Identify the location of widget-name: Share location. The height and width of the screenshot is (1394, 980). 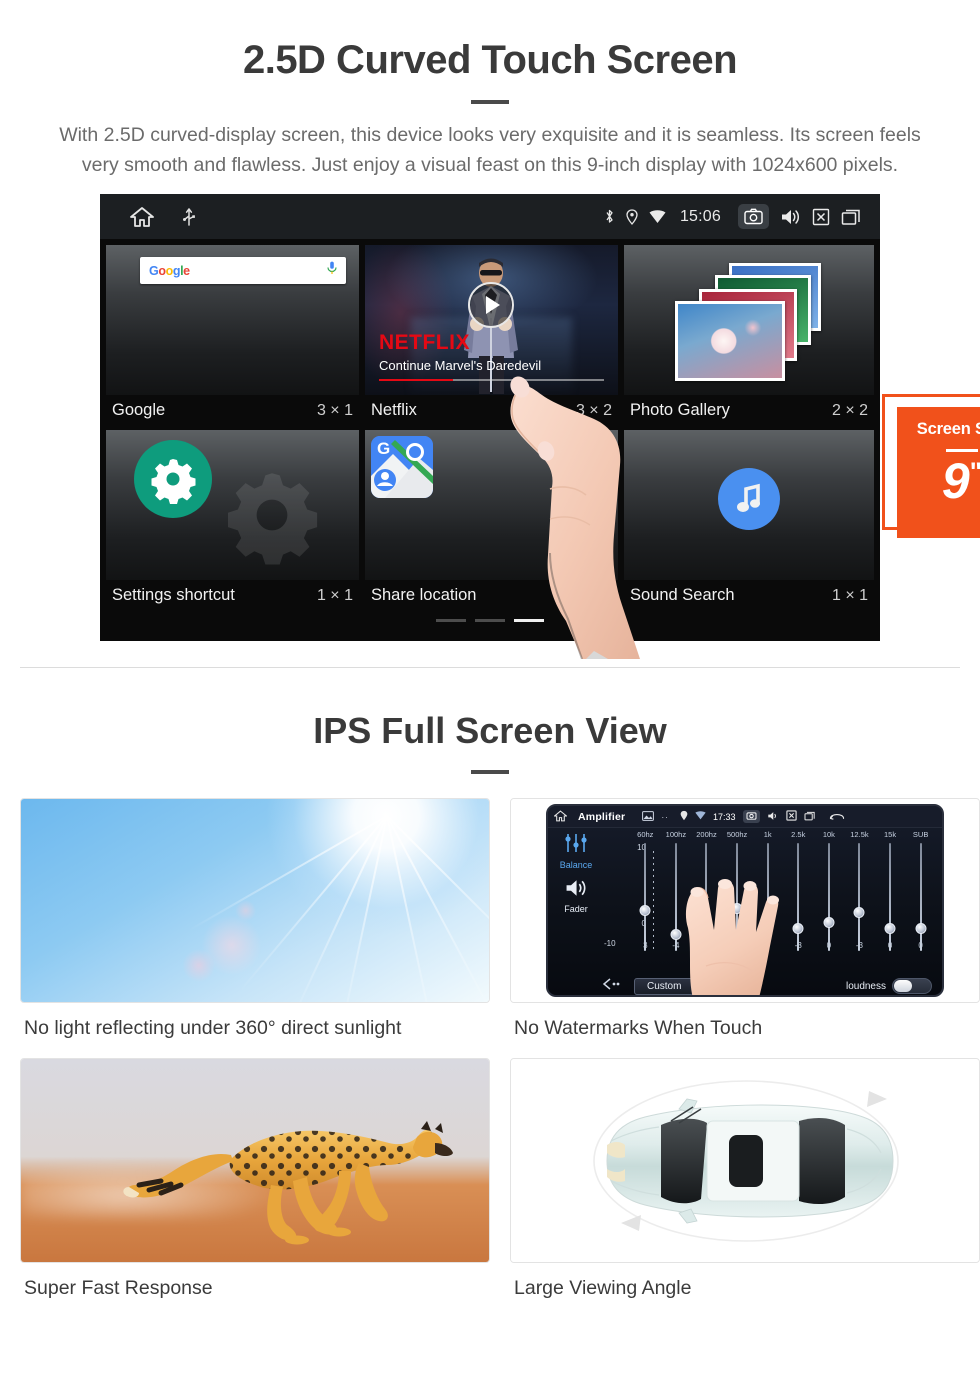
(423, 595).